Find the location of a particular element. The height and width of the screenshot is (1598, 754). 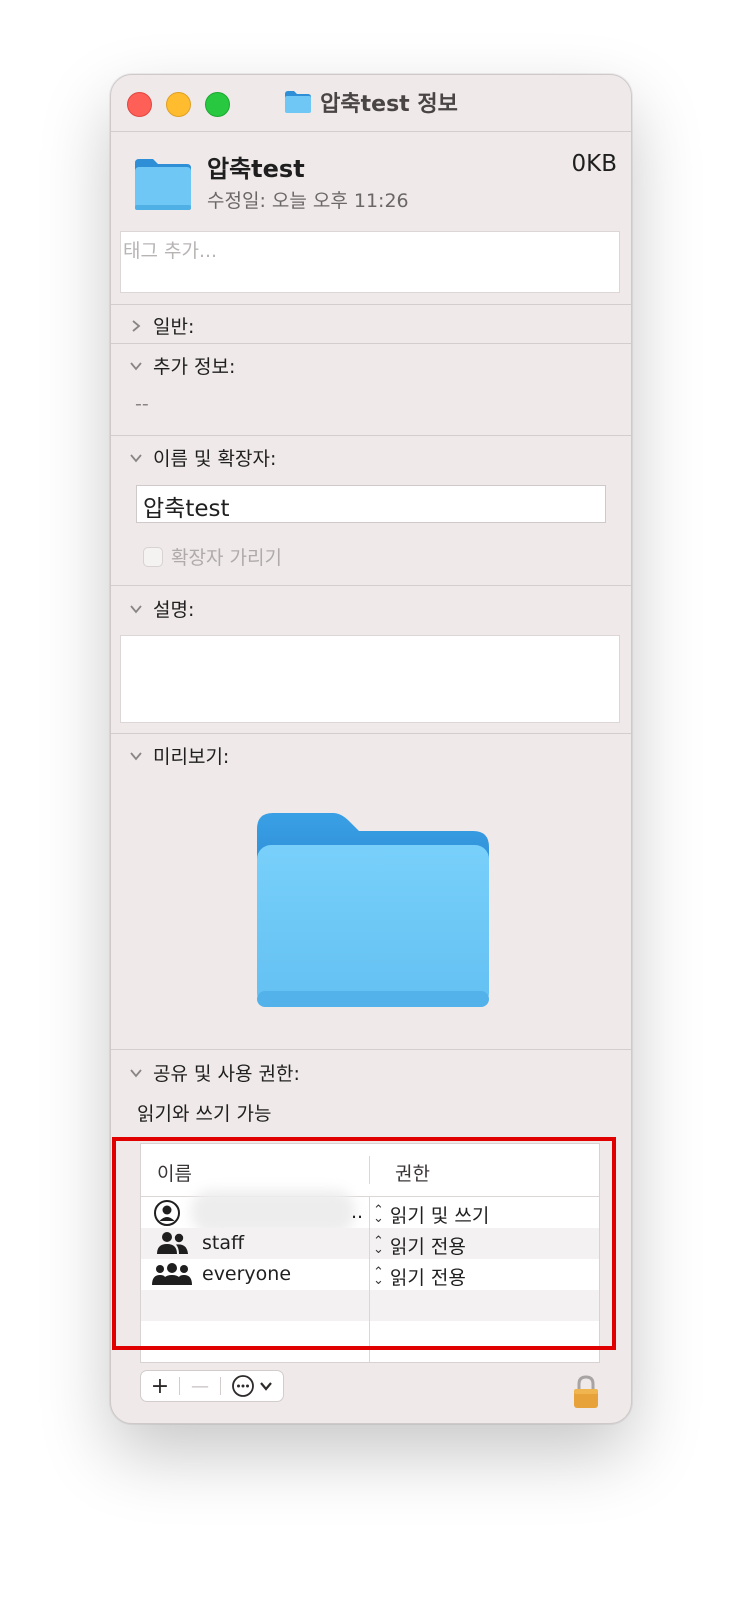

ellipsis-circle-icon is located at coordinates (243, 1386).